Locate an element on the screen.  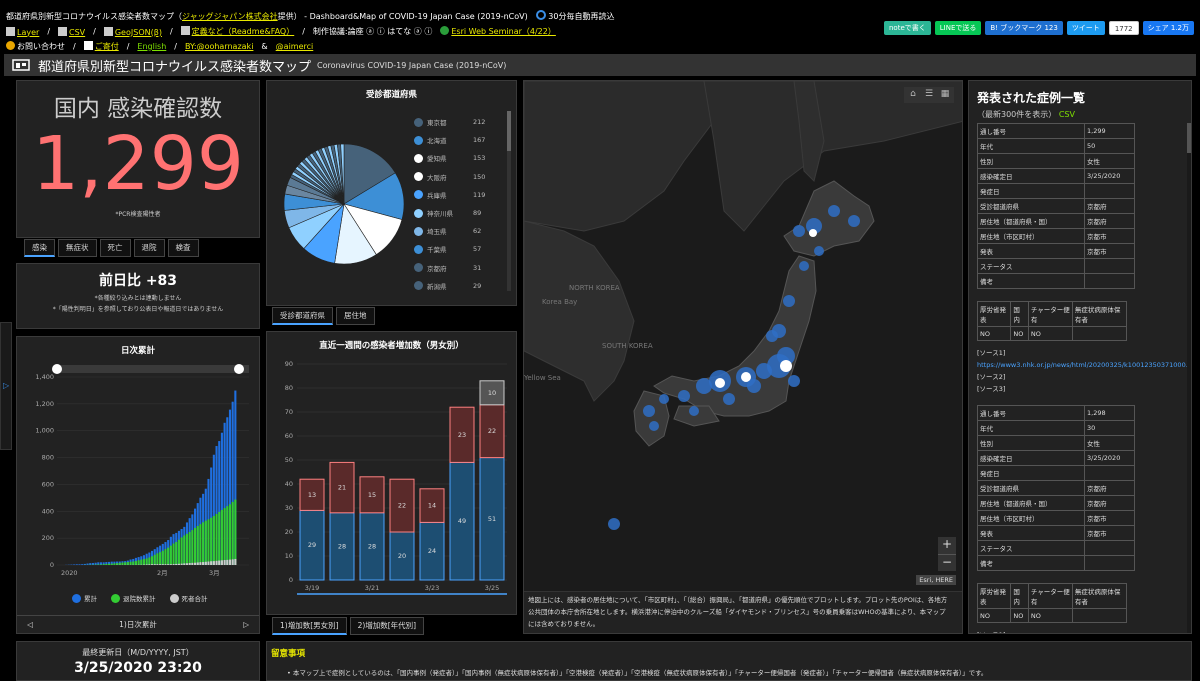
geojson-link: GeoJSON(β) is located at coordinates (132, 31).